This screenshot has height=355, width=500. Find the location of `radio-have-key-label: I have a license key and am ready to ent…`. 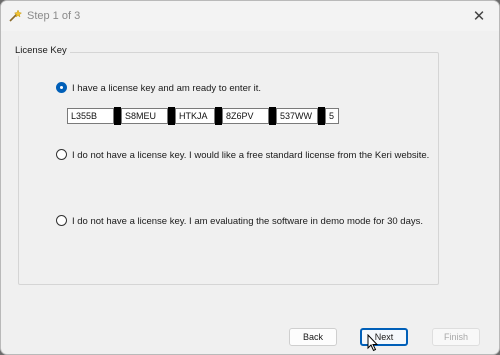

radio-have-key-label: I have a license key and am ready to ent… is located at coordinates (166, 88).